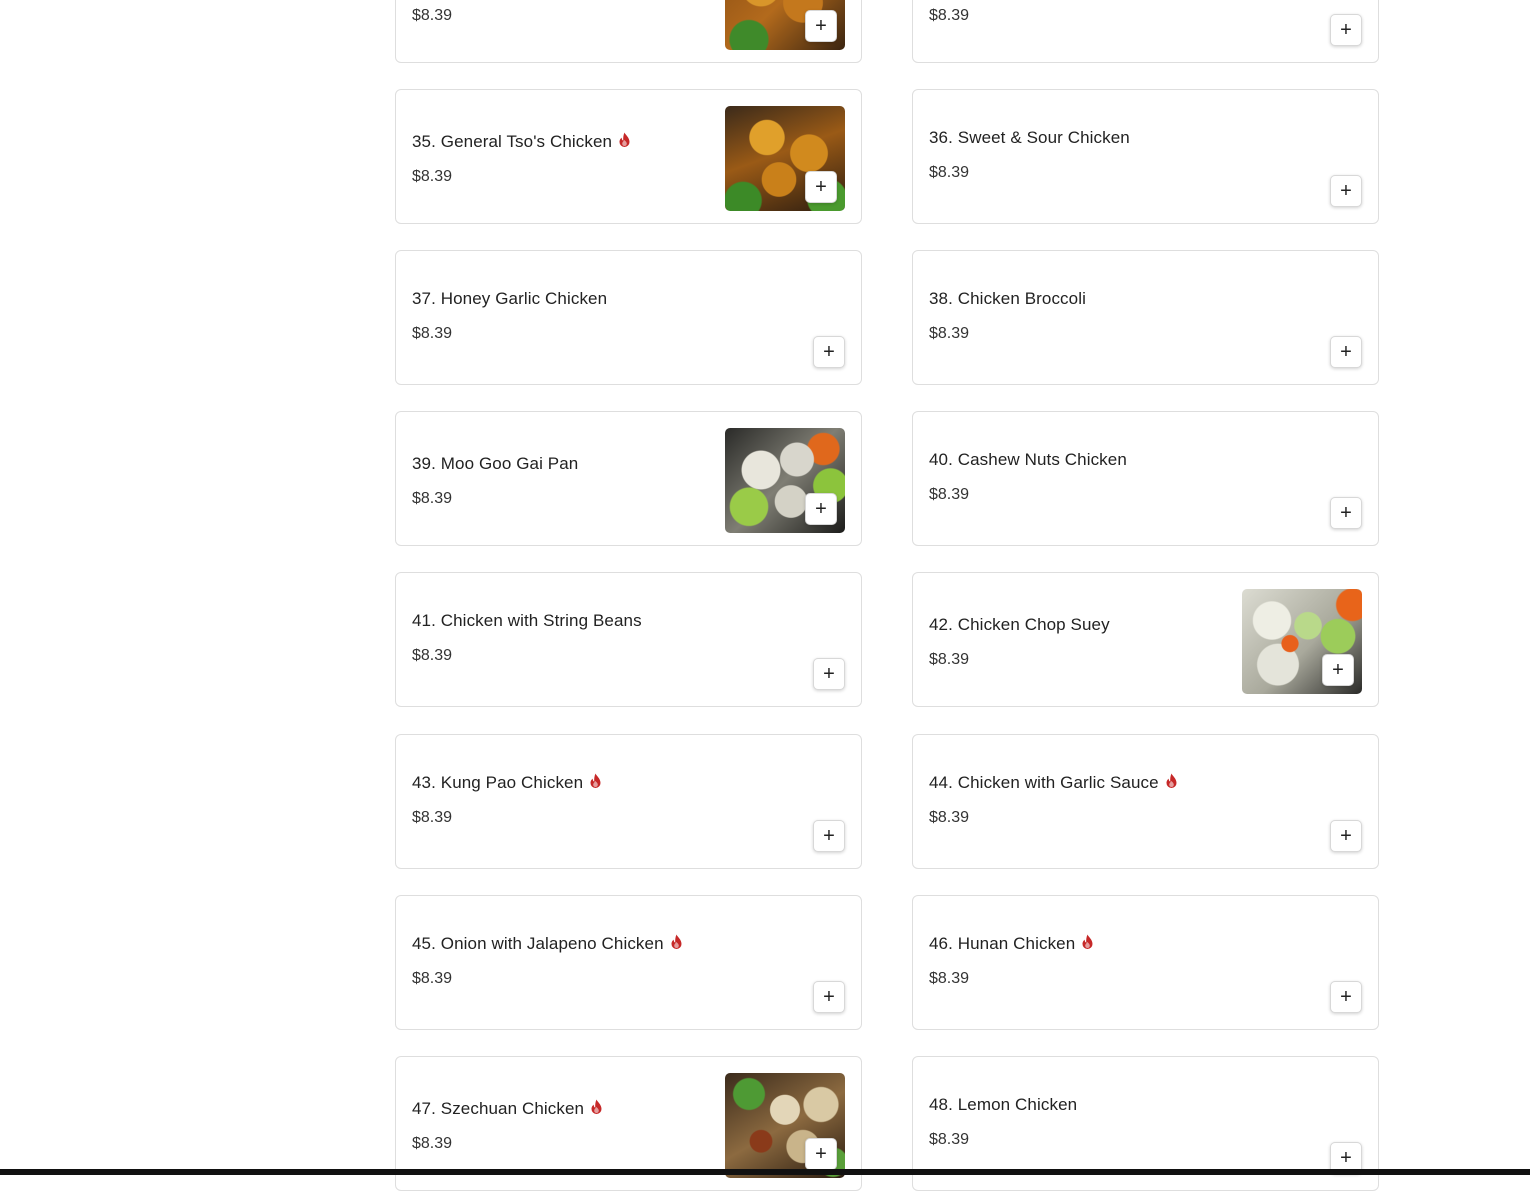 This screenshot has height=1191, width=1530. What do you see at coordinates (521, 142) in the screenshot?
I see `item-name: 35. General Tso's Chicken` at bounding box center [521, 142].